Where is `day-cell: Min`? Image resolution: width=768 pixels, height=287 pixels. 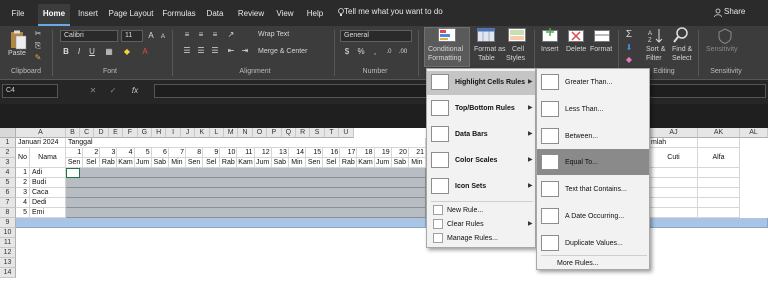 day-cell: Min is located at coordinates (297, 163).